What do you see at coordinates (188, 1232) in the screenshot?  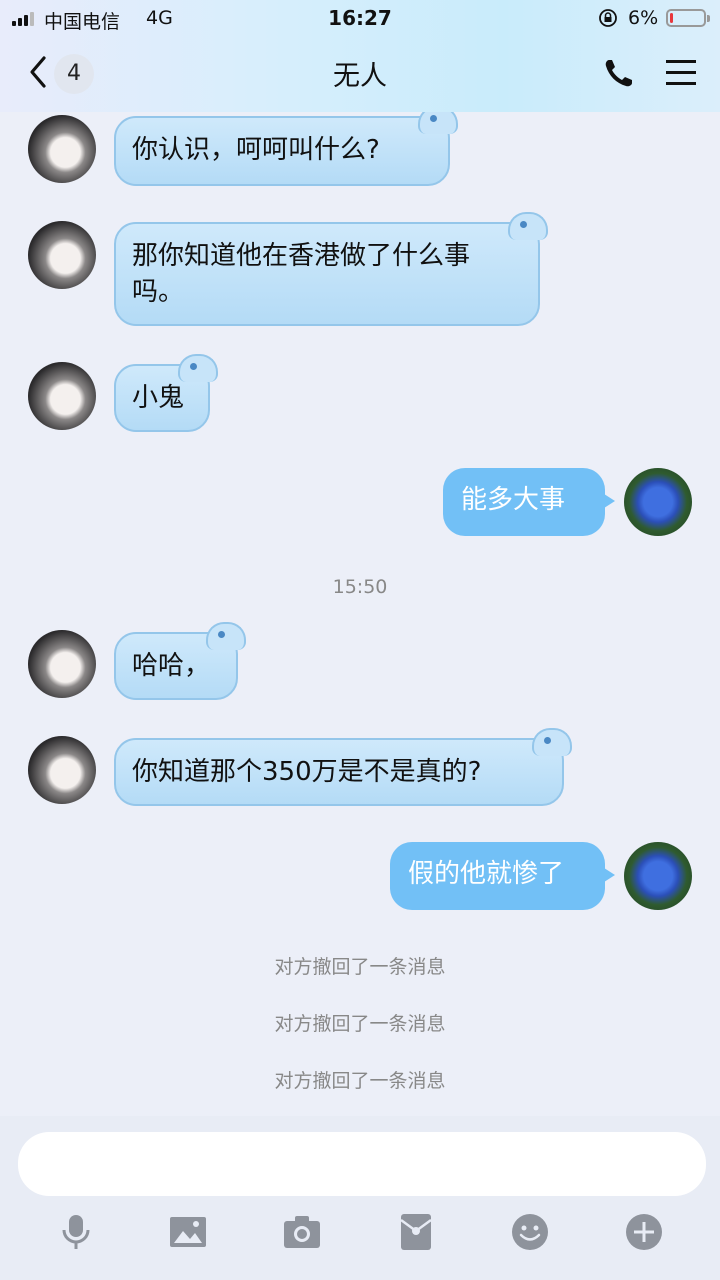 I see `image-icon` at bounding box center [188, 1232].